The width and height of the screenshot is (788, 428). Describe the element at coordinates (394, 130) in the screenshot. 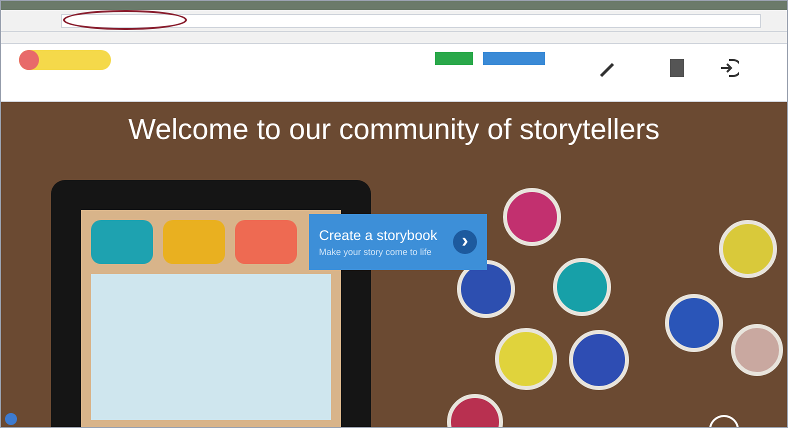

I see `hero-heading: Welcome to our community of storytellers` at that location.